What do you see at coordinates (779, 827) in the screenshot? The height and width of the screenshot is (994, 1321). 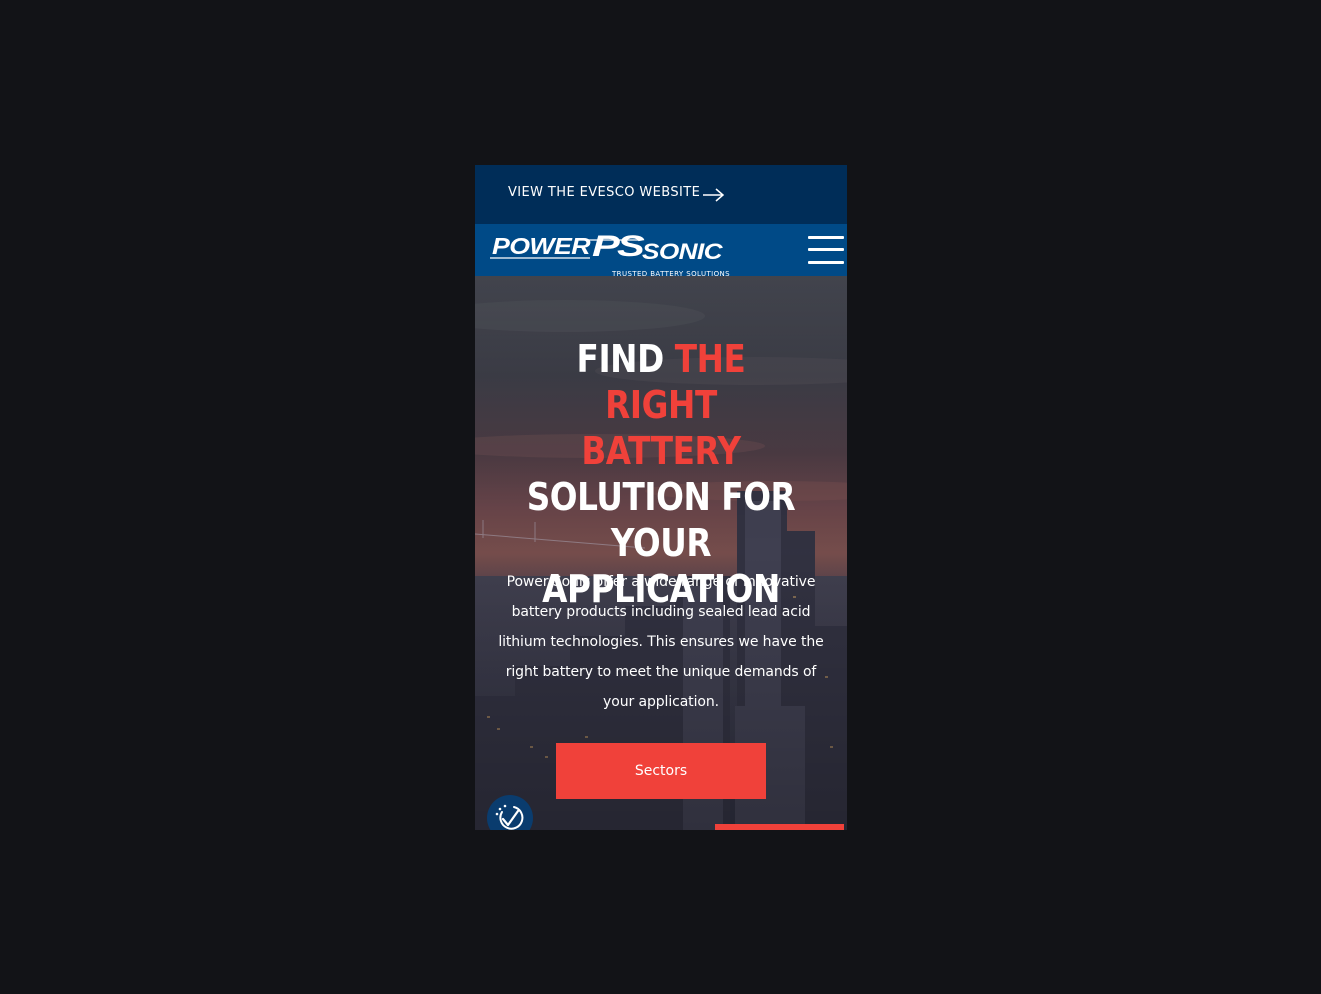 I see `floating-tab` at bounding box center [779, 827].